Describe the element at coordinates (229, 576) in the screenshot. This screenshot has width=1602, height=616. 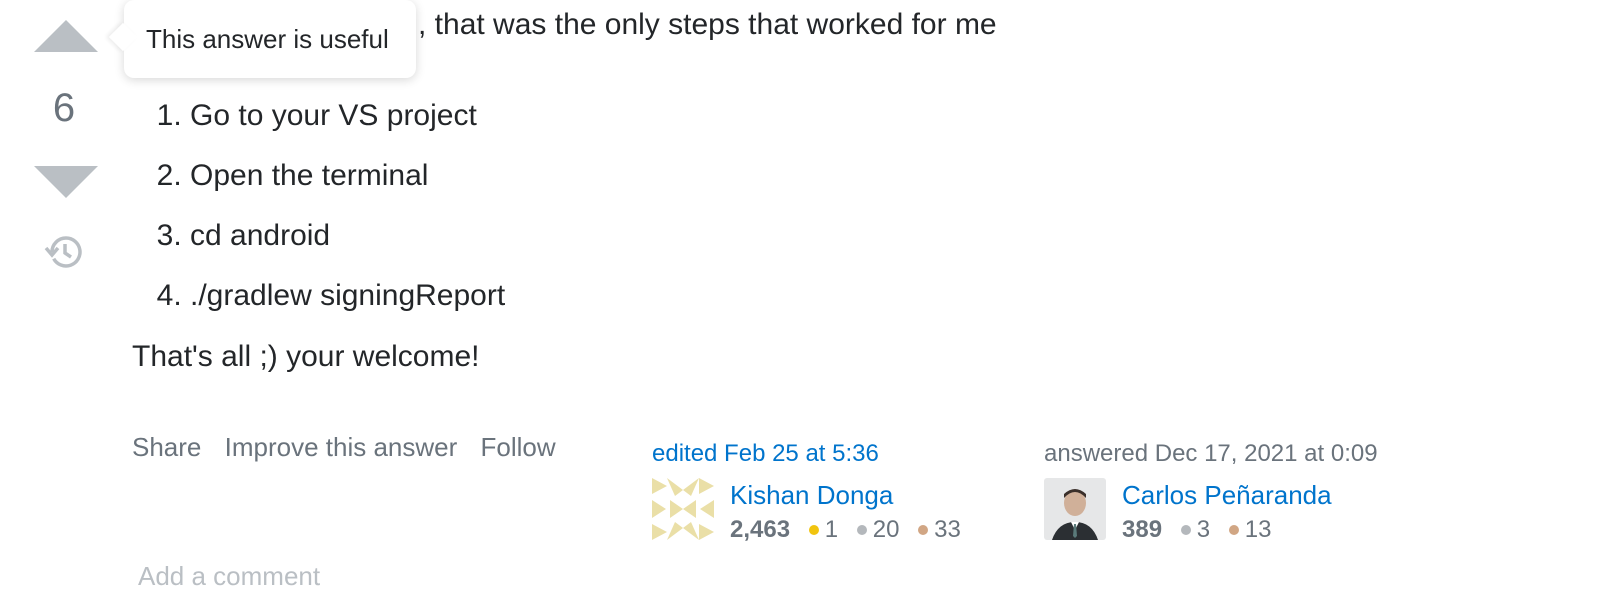
I see `add-comment-link: Add a comment` at that location.